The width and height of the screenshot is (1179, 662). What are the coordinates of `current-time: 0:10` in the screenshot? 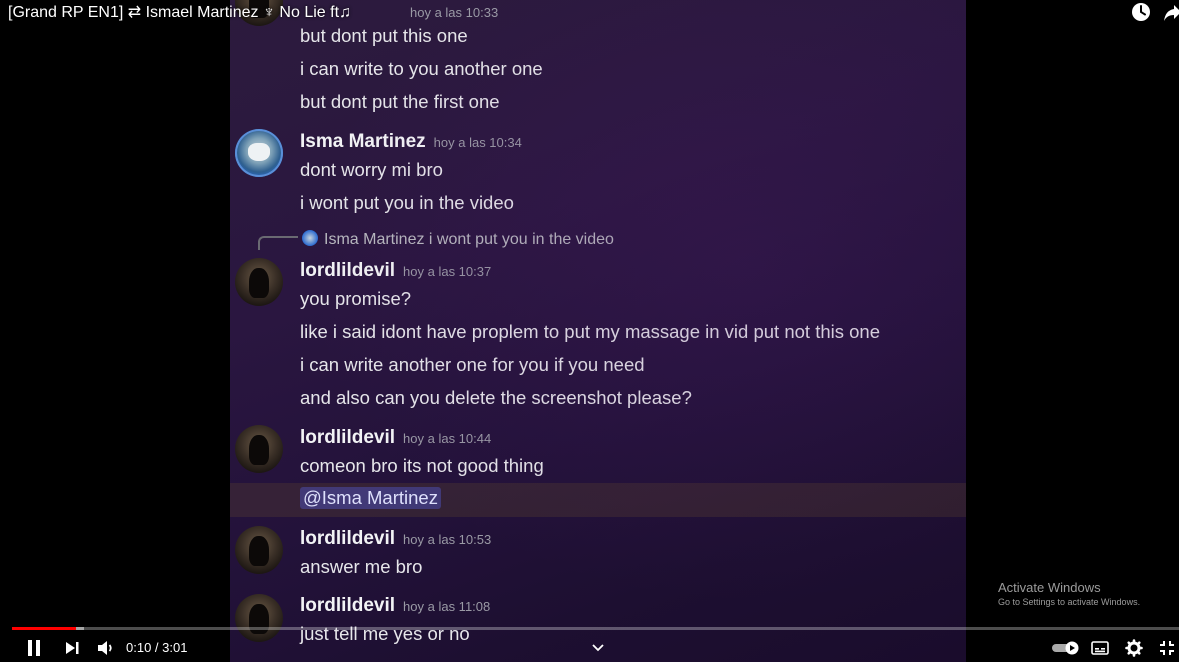 It's located at (139, 647).